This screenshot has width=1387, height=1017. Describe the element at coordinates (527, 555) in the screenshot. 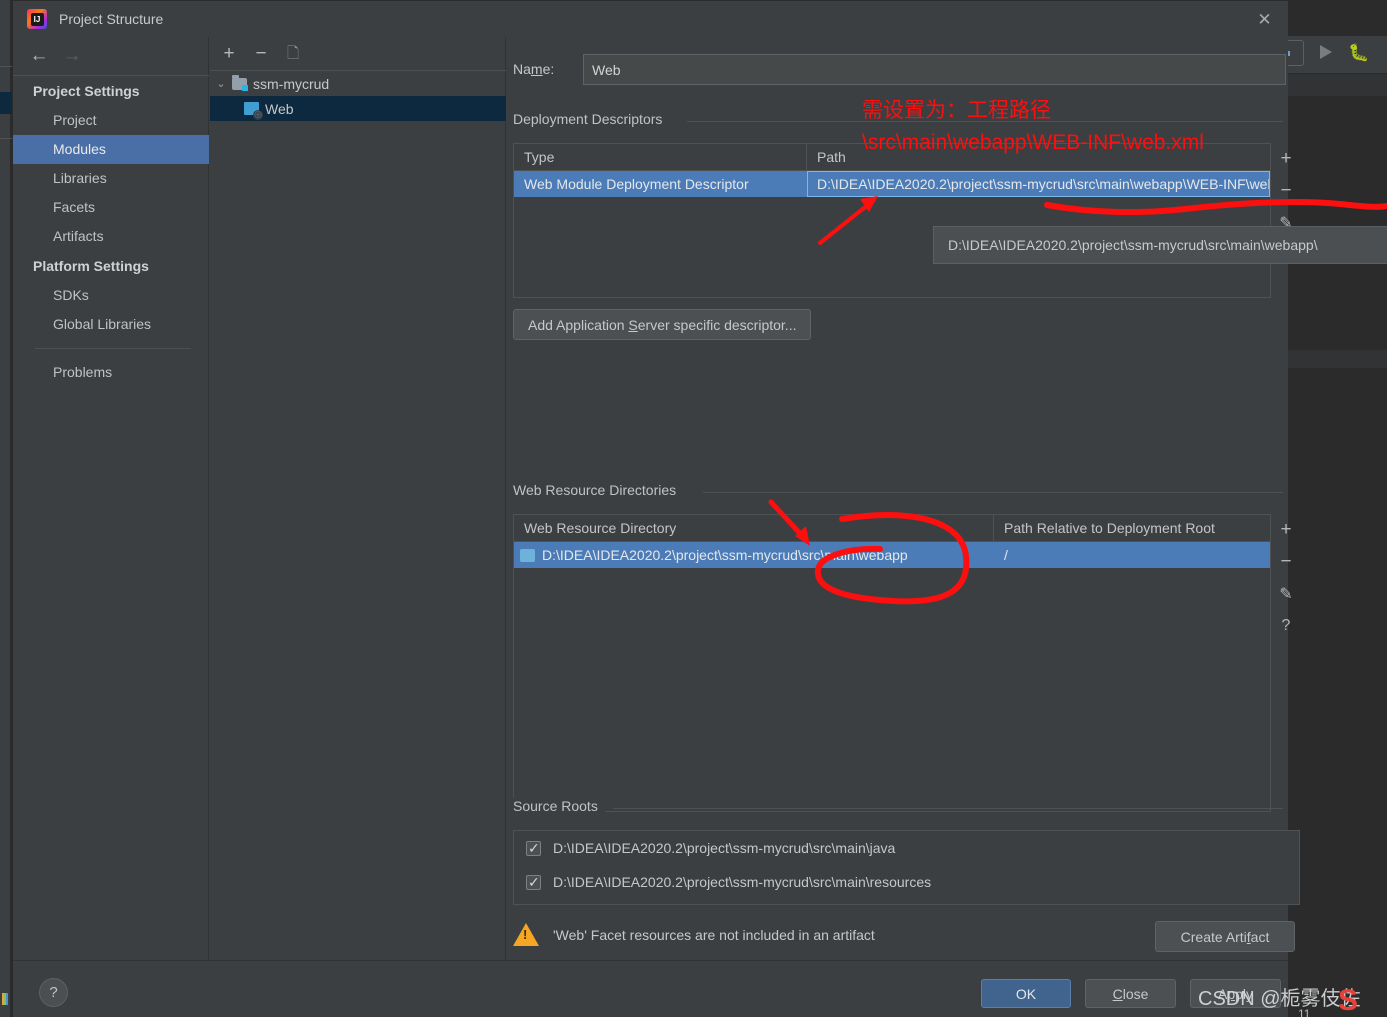

I see `folder-web-icon` at that location.